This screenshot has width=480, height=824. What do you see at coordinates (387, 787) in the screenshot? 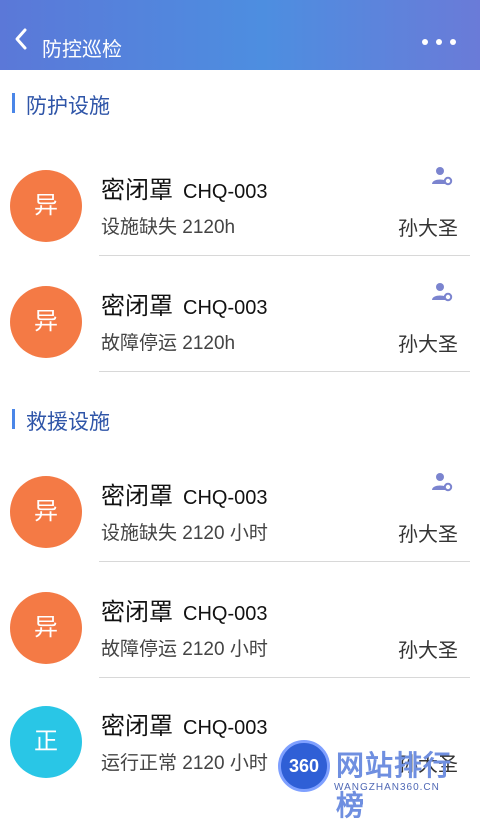
I see `watermark-subtitle: WANGZHAN360.CN` at bounding box center [387, 787].